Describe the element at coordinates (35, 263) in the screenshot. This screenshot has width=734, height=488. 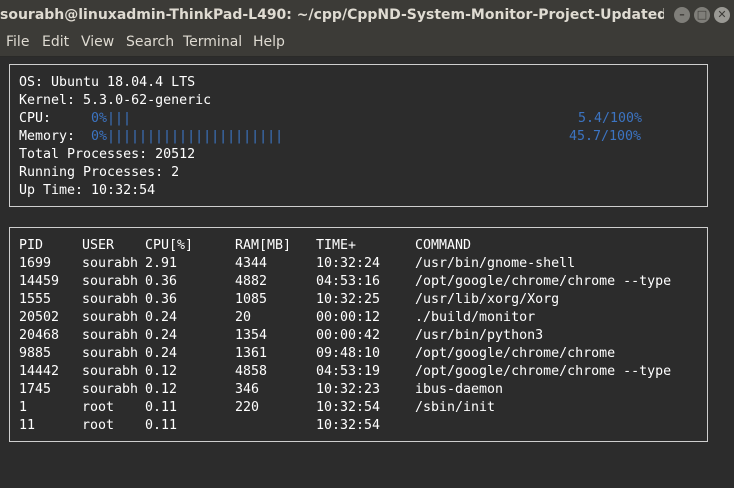
I see `cell-pid: 1699` at that location.